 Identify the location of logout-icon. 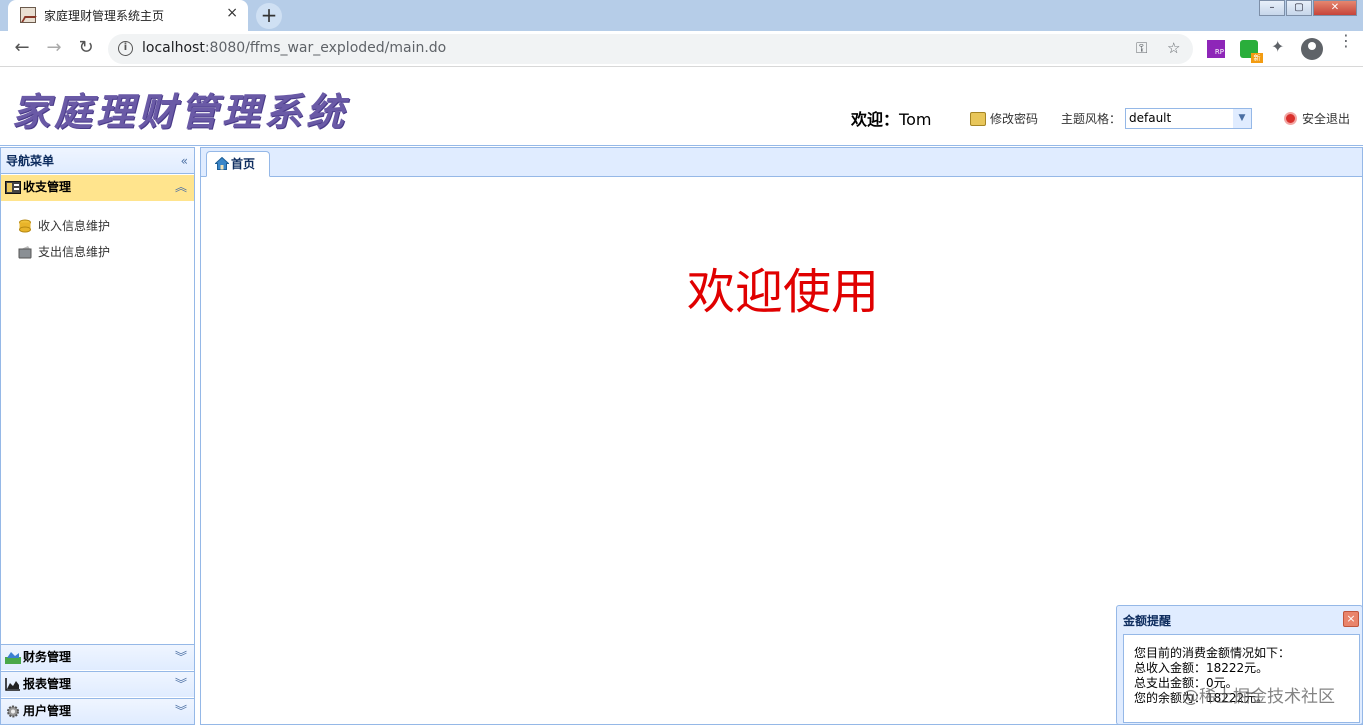
(1290, 118).